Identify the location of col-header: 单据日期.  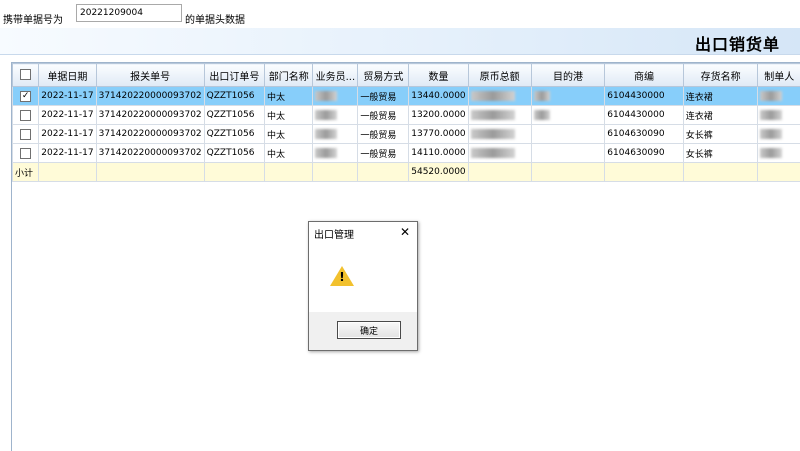
(67, 75).